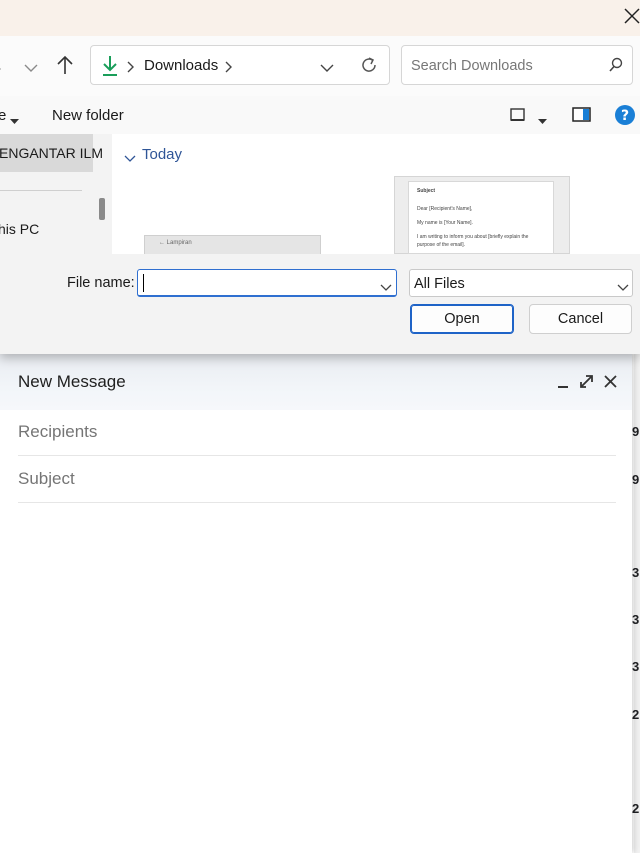  Describe the element at coordinates (518, 117) in the screenshot. I see `view-icon` at that location.